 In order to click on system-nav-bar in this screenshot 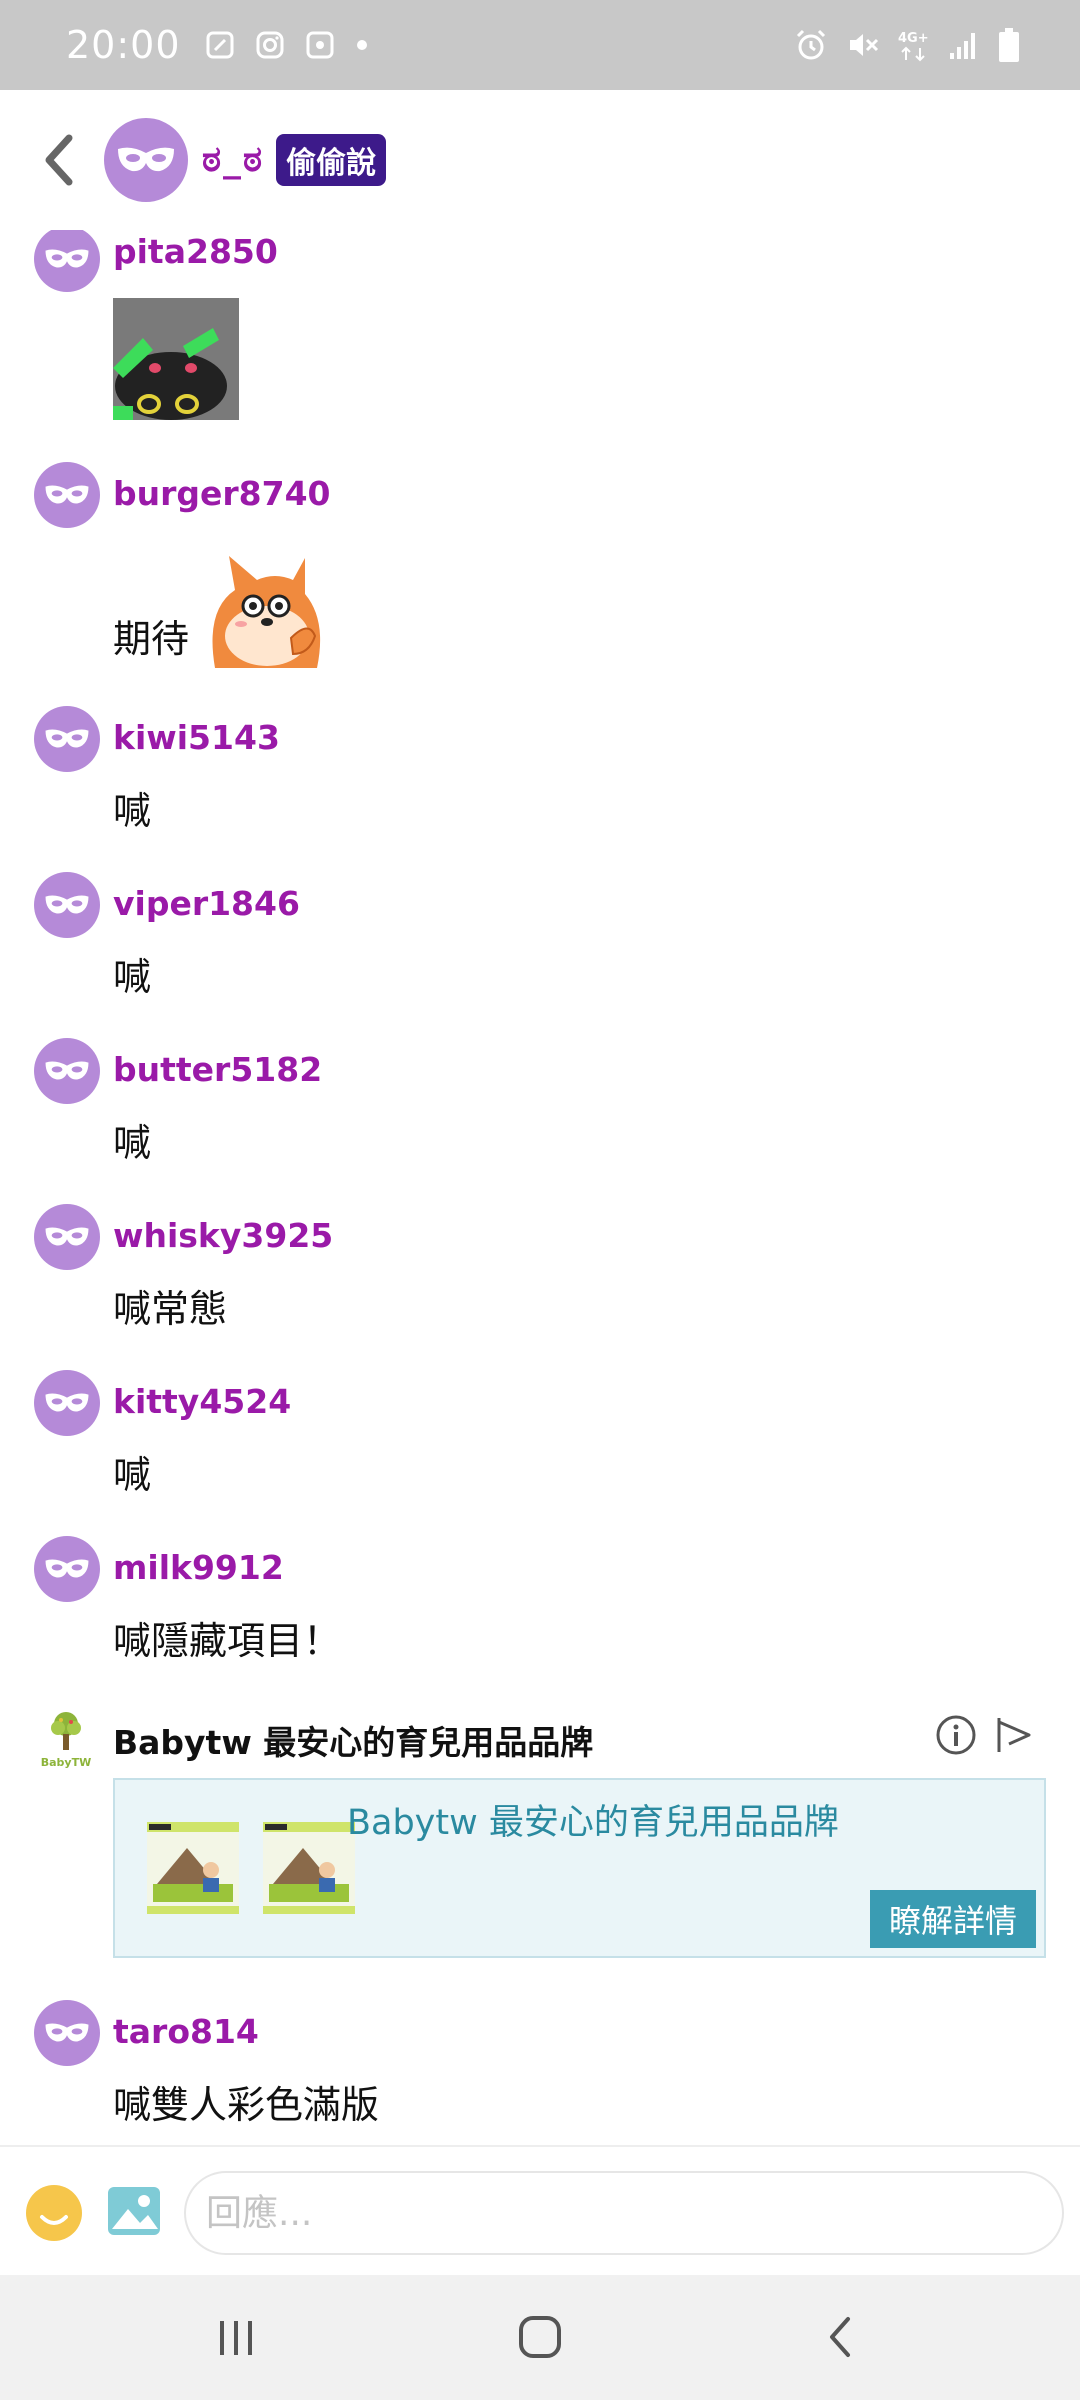, I will do `click(540, 2337)`.